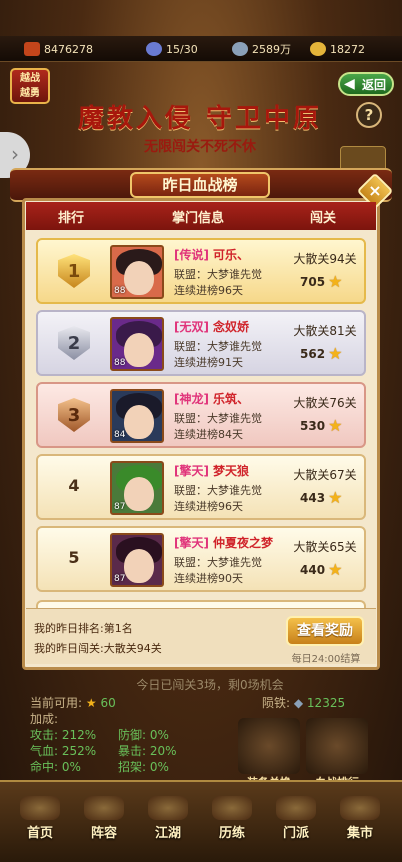  Describe the element at coordinates (318, 49) in the screenshot. I see `gold-ingot-icon` at that location.